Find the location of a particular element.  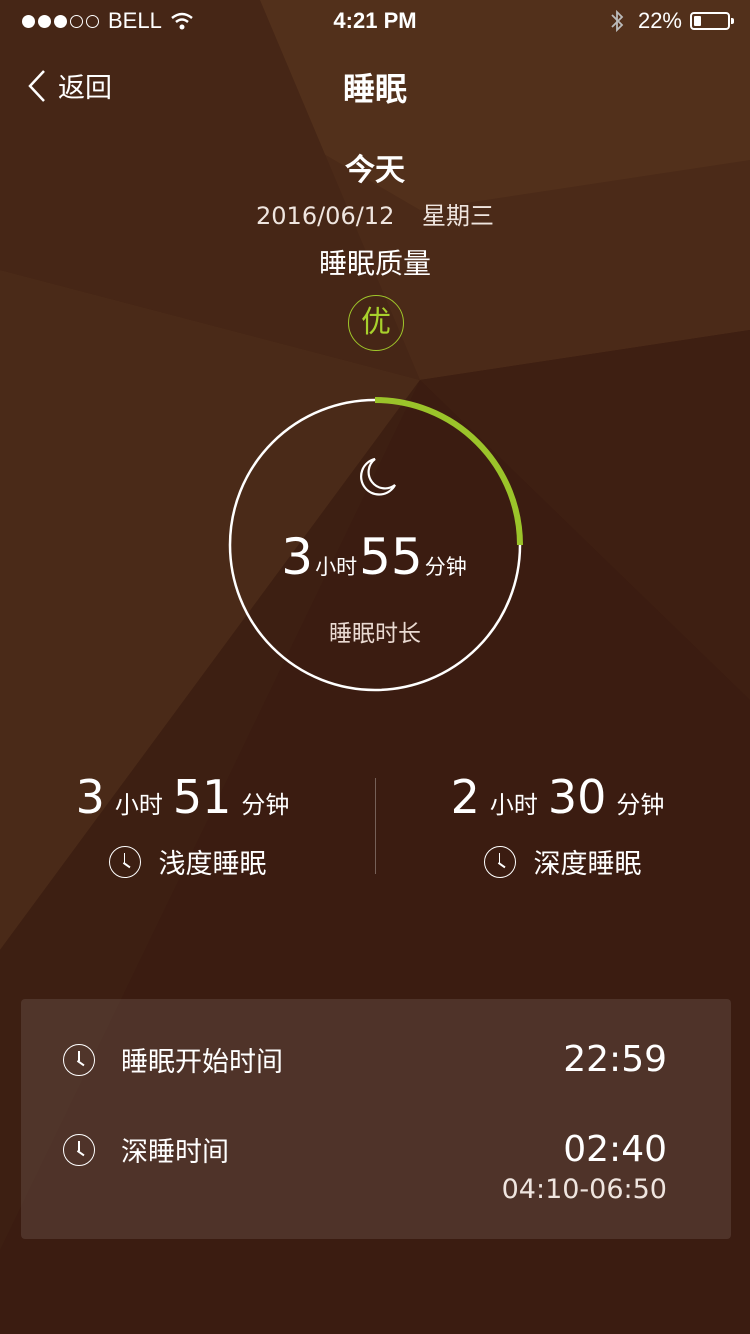

battery-percent: 22% is located at coordinates (659, 20).